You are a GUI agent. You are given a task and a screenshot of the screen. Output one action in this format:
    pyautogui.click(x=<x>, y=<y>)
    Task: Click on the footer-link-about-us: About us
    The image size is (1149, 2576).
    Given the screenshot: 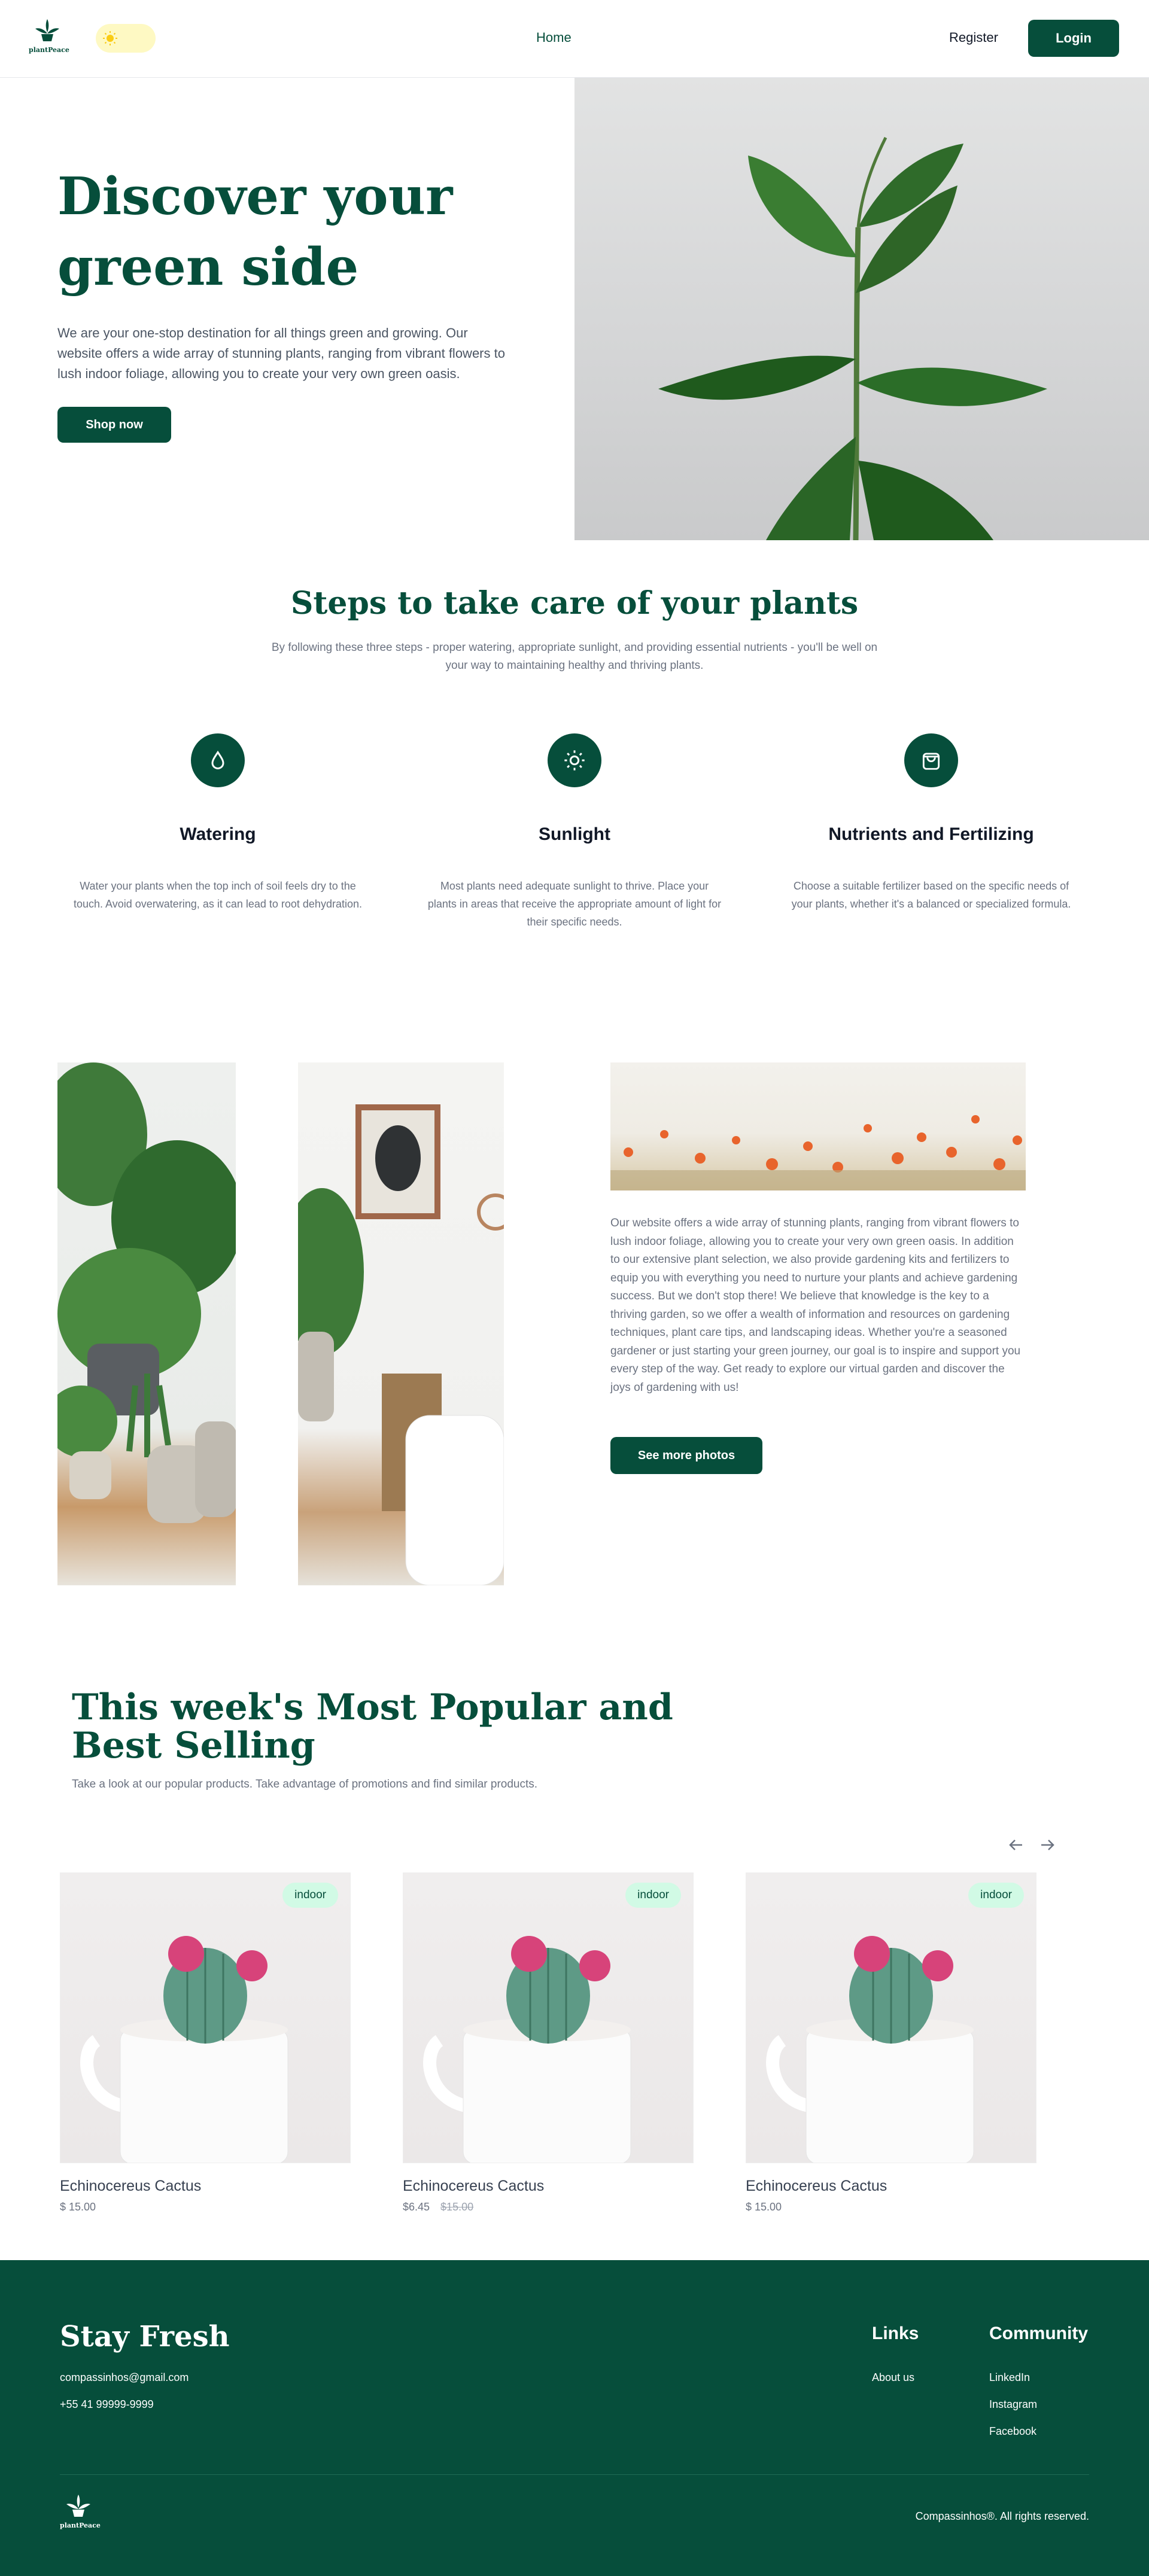 What is the action you would take?
    pyautogui.click(x=893, y=2377)
    